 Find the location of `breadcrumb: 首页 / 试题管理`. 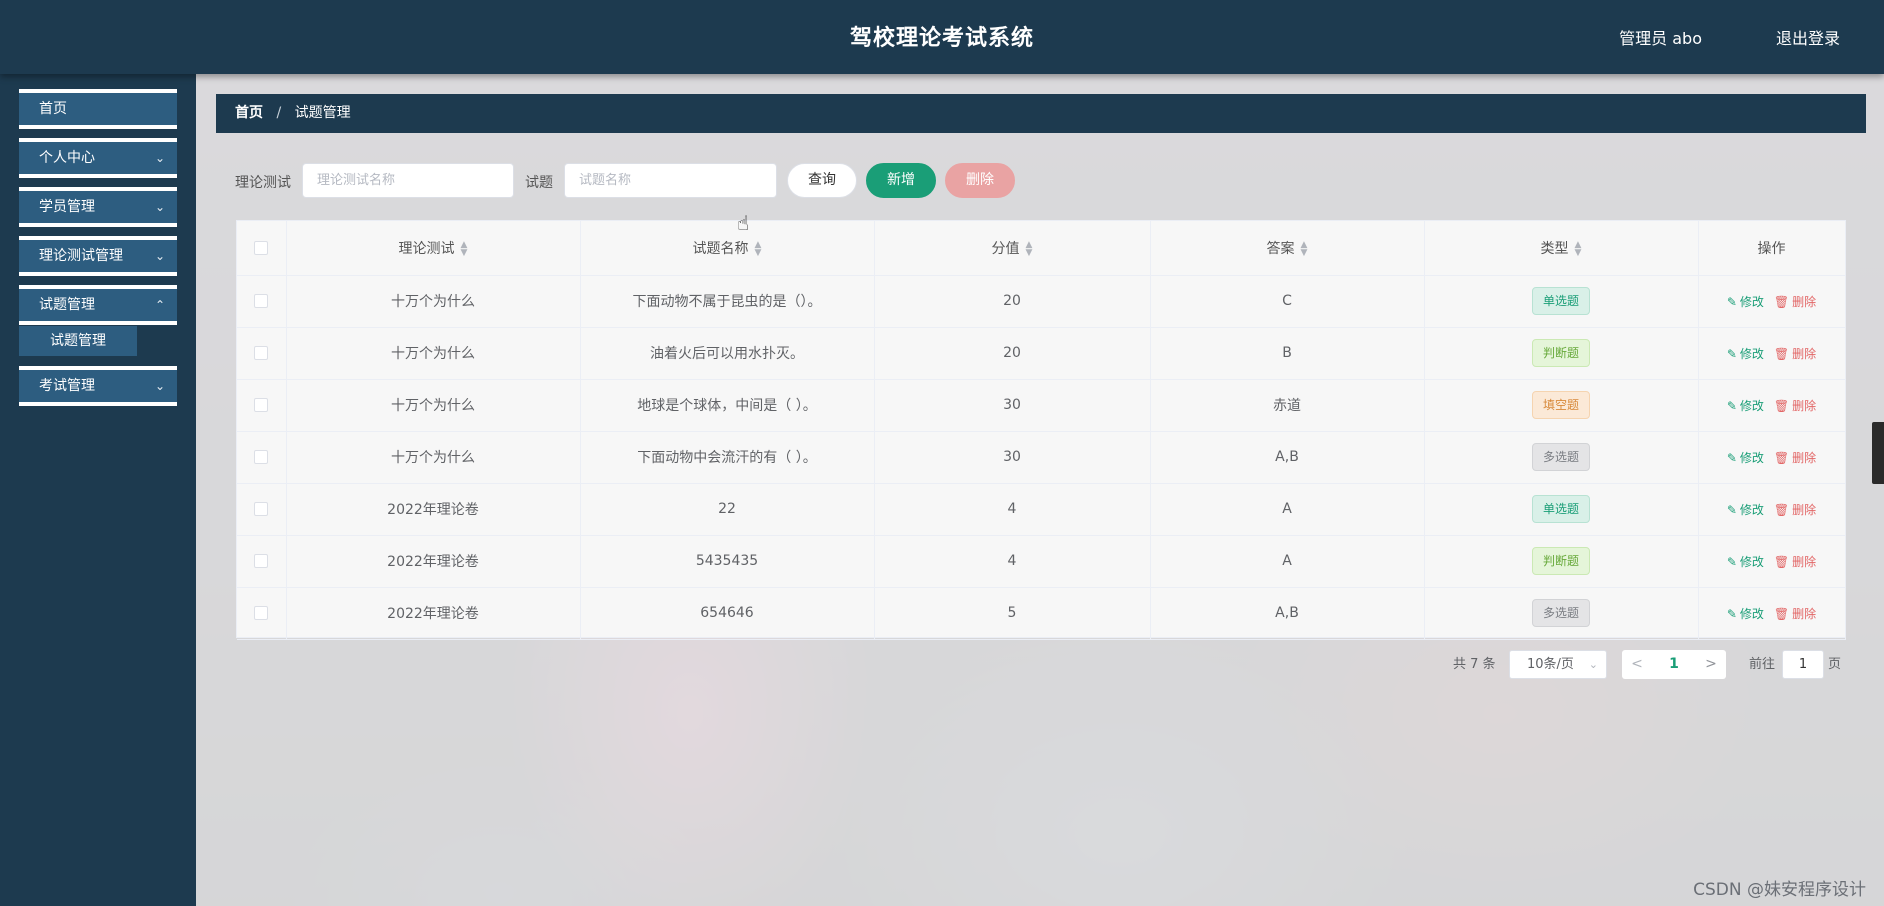

breadcrumb: 首页 / 试题管理 is located at coordinates (1041, 113).